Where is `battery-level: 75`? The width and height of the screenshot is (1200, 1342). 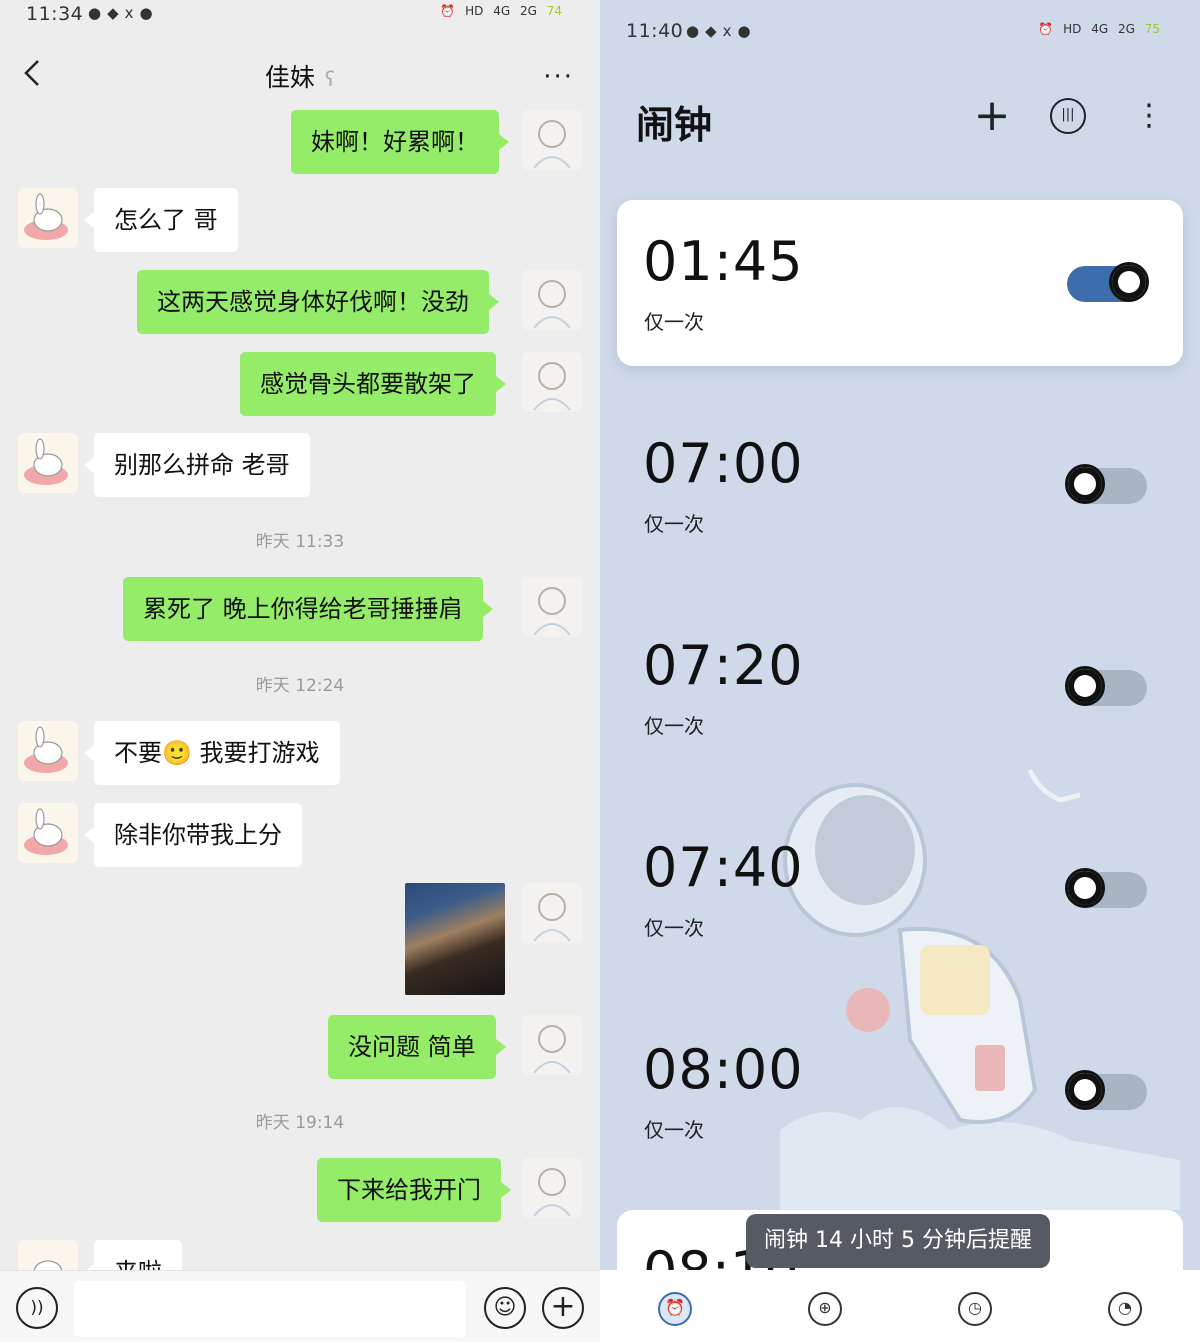 battery-level: 75 is located at coordinates (1152, 29).